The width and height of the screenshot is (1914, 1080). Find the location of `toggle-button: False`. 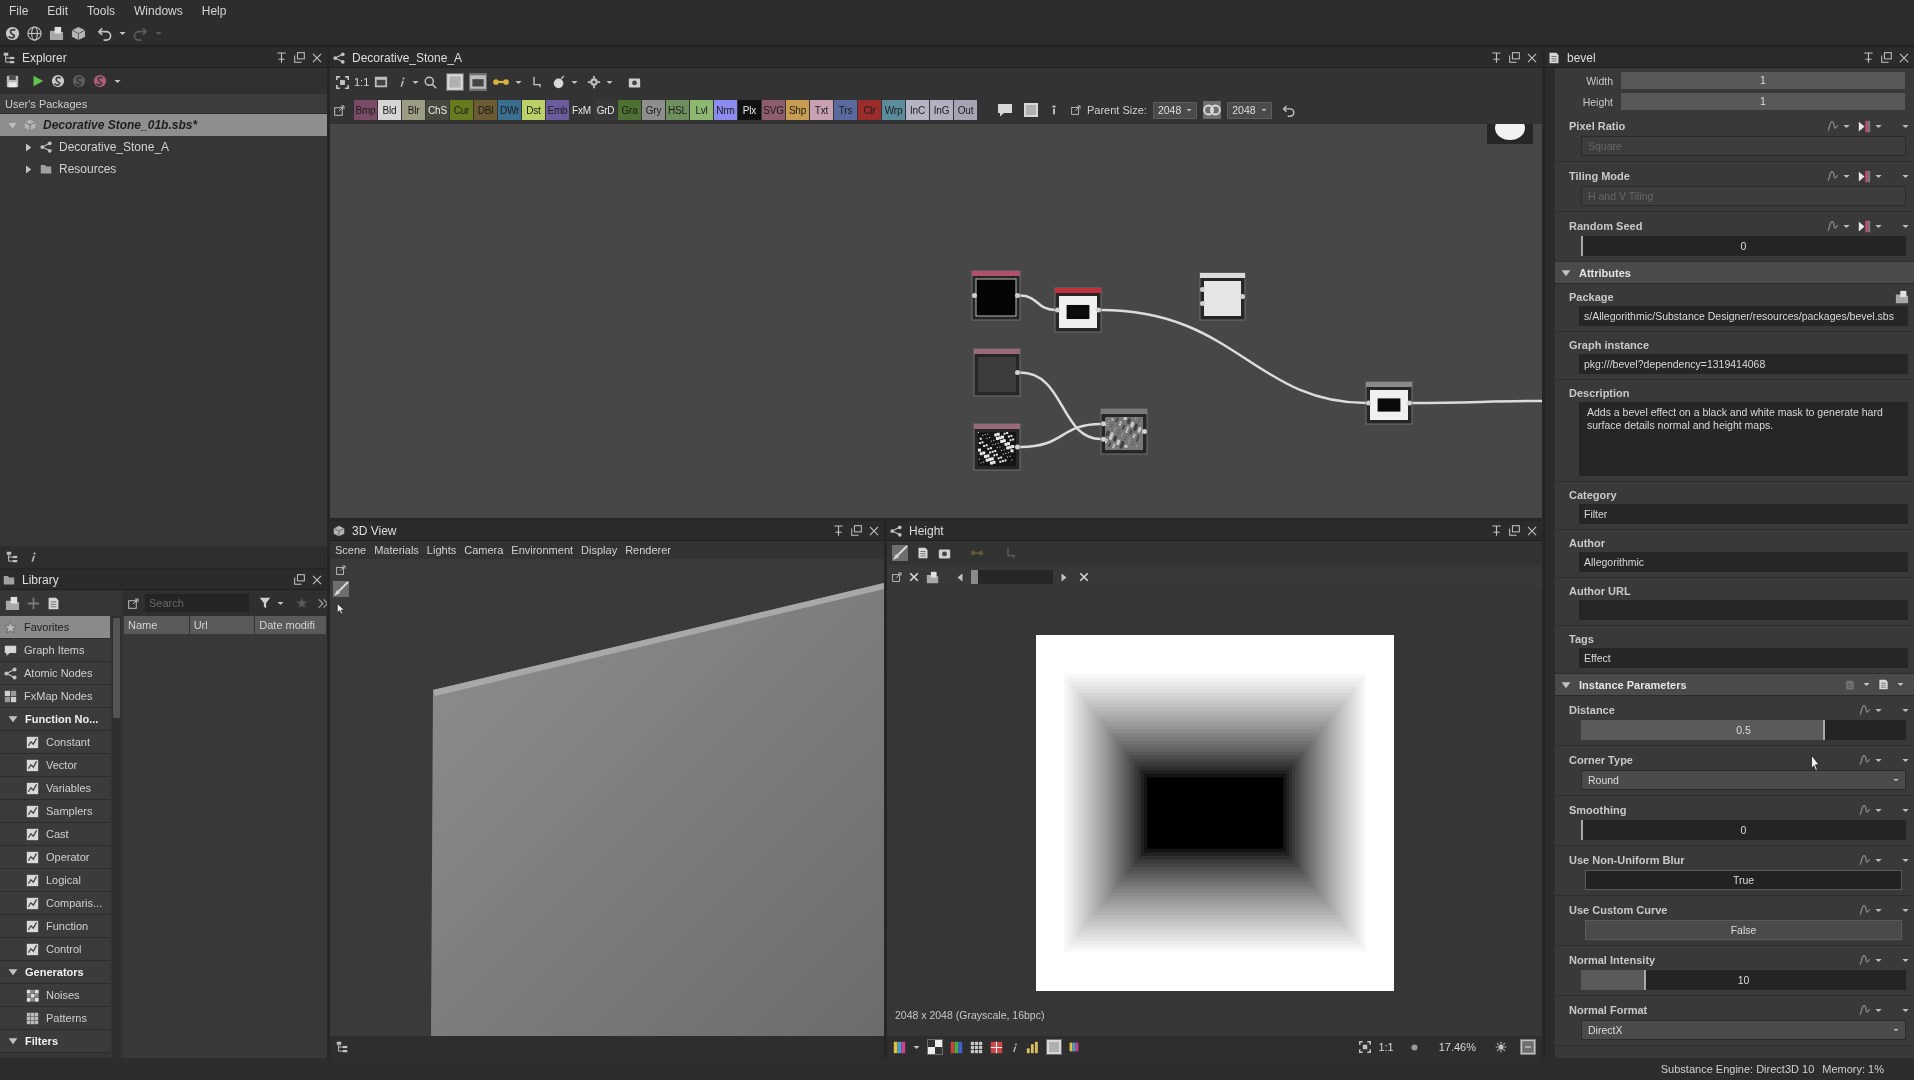

toggle-button: False is located at coordinates (1743, 930).